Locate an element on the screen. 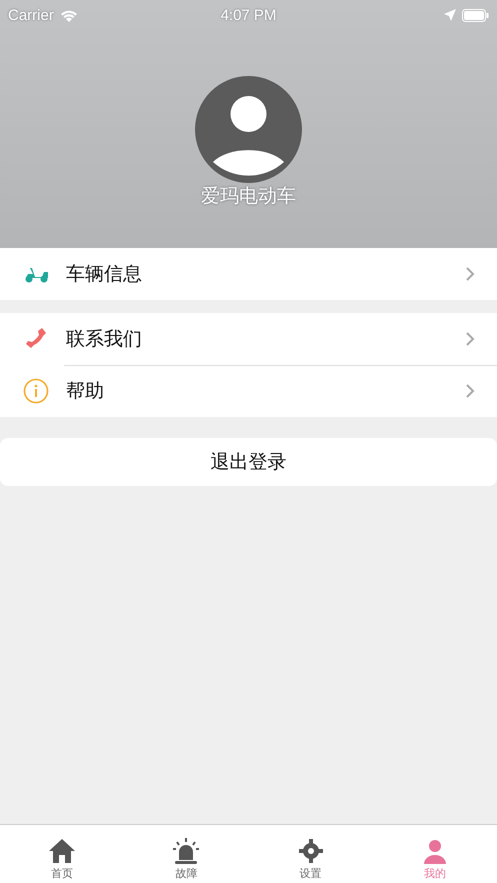 The height and width of the screenshot is (883, 497). menu-item: 帮助 is located at coordinates (265, 391).